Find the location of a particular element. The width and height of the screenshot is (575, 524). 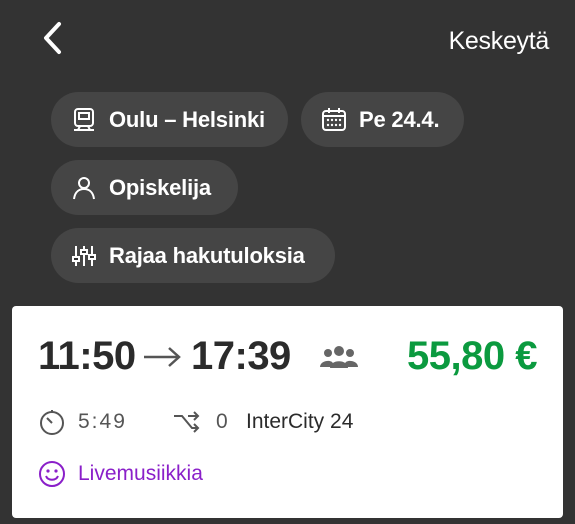

chevron-left-icon is located at coordinates (52, 40).